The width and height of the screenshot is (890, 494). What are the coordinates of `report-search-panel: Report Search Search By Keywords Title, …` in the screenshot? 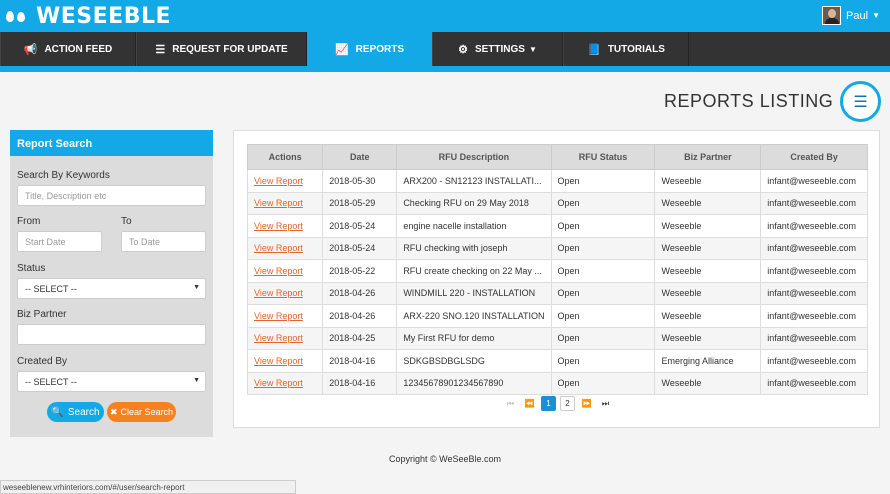 It's located at (111, 283).